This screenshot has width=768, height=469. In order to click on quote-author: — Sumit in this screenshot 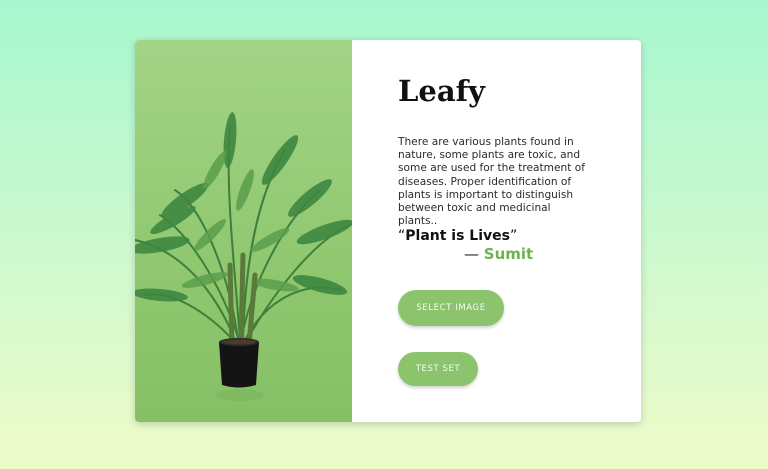, I will do `click(498, 254)`.